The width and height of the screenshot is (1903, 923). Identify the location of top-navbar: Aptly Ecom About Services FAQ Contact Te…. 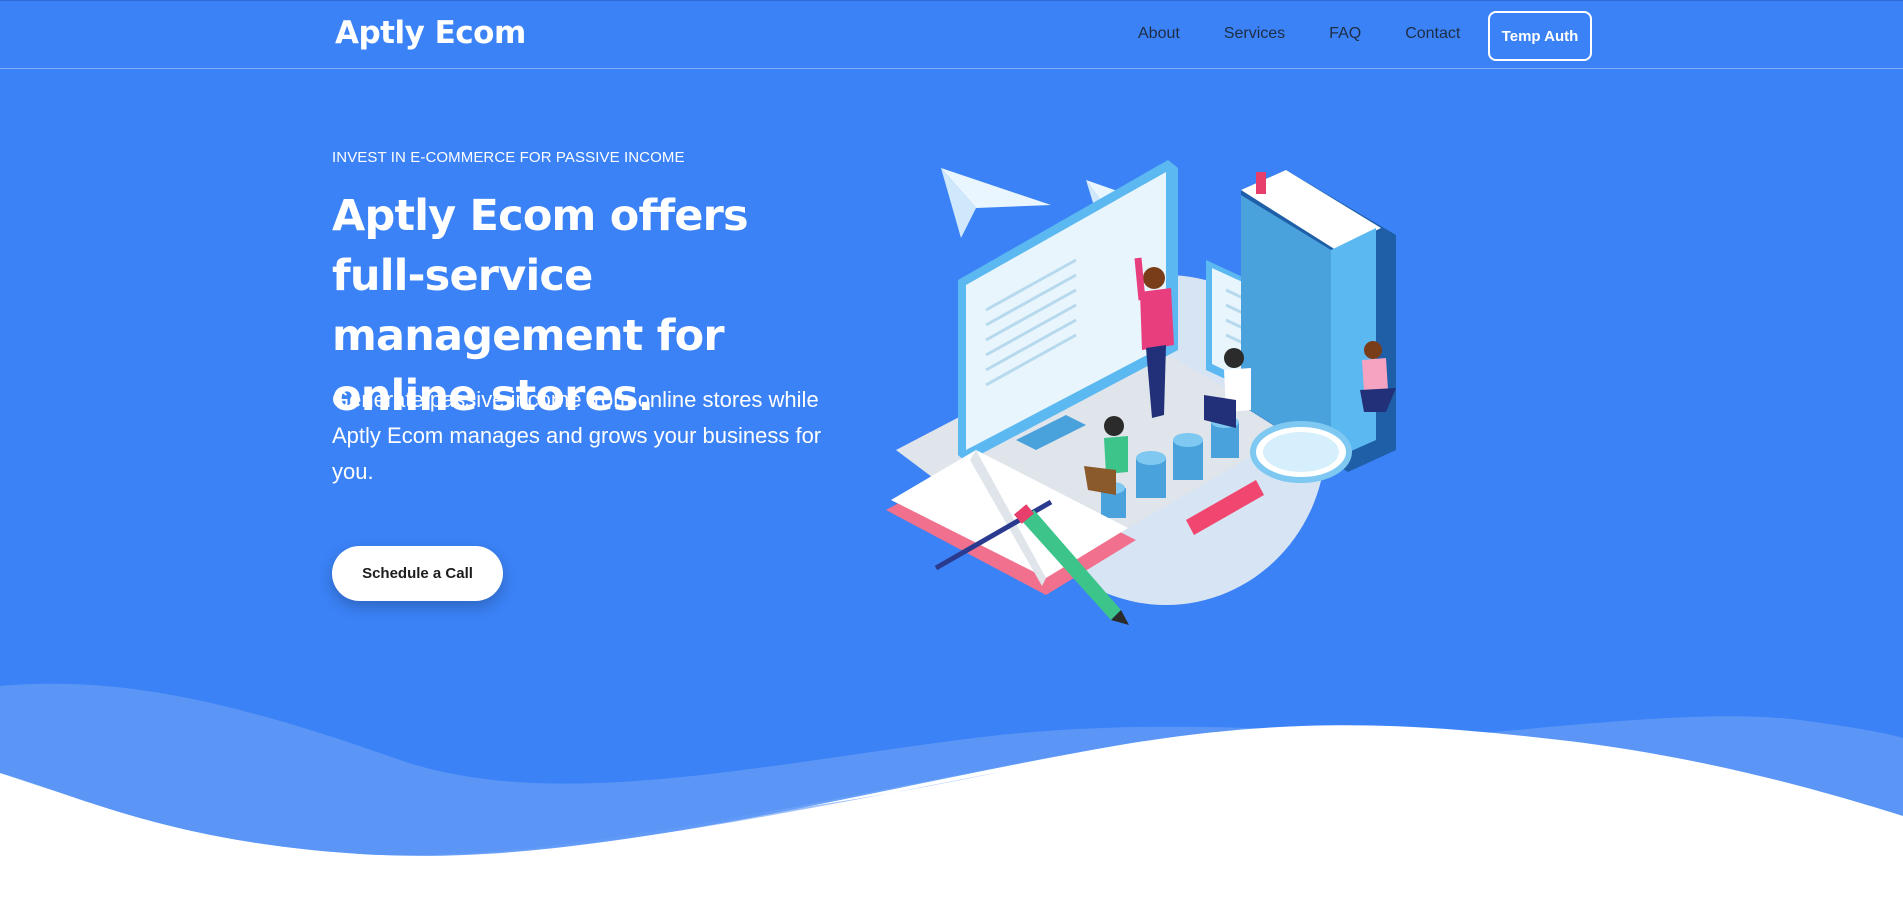
(951, 34).